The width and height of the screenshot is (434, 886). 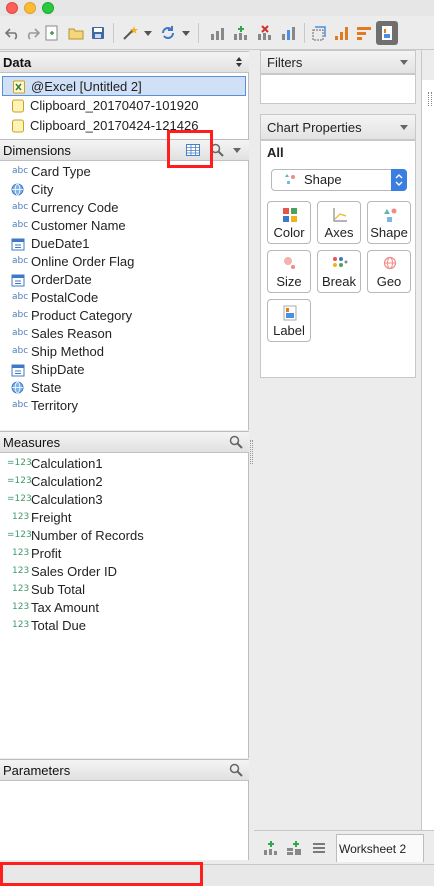 What do you see at coordinates (124, 244) in the screenshot?
I see `dimension-field: DueDate1` at bounding box center [124, 244].